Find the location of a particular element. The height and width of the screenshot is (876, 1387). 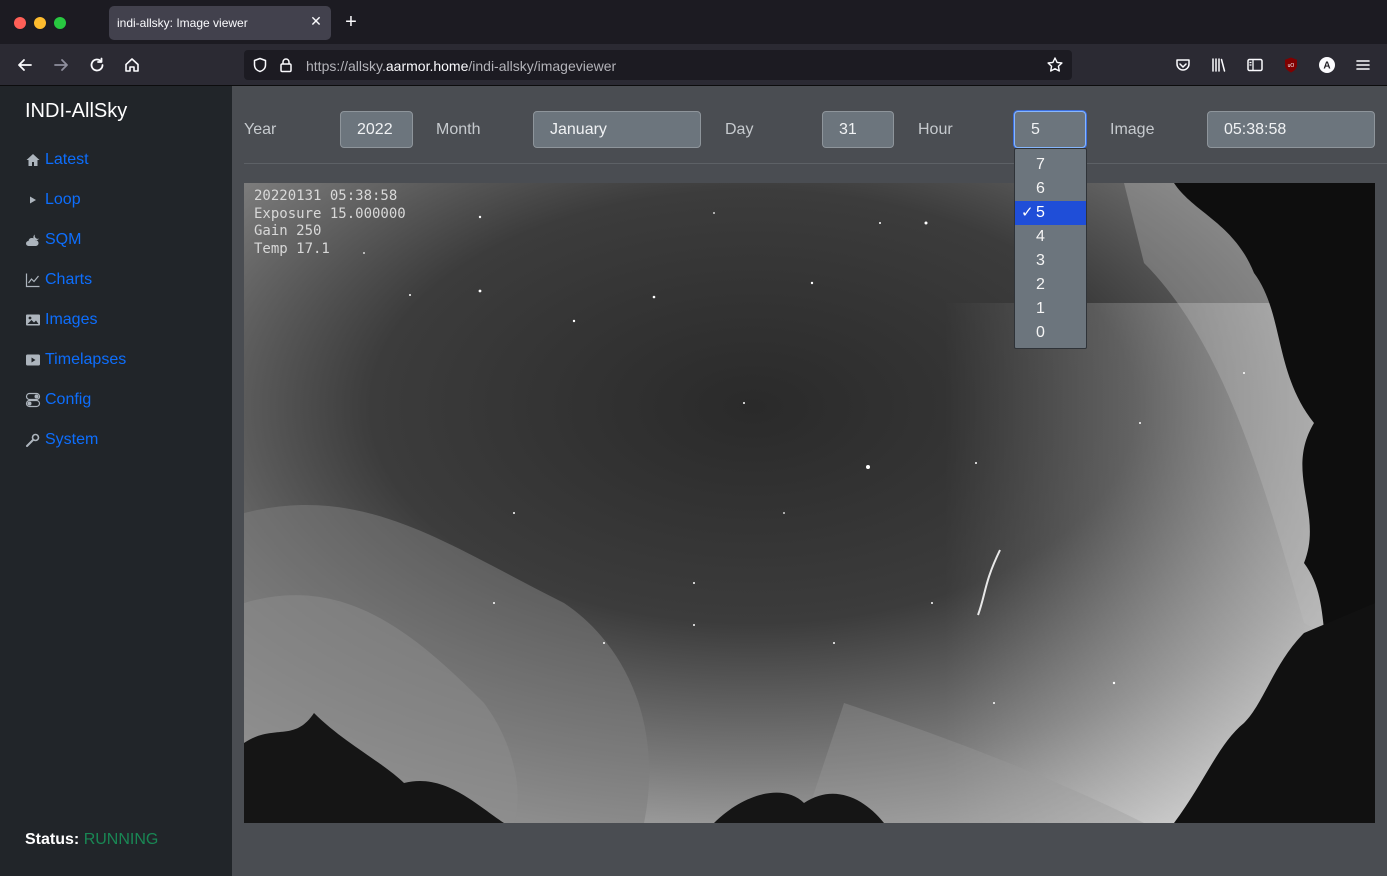

sidebar-item-config: Config is located at coordinates (58, 400).